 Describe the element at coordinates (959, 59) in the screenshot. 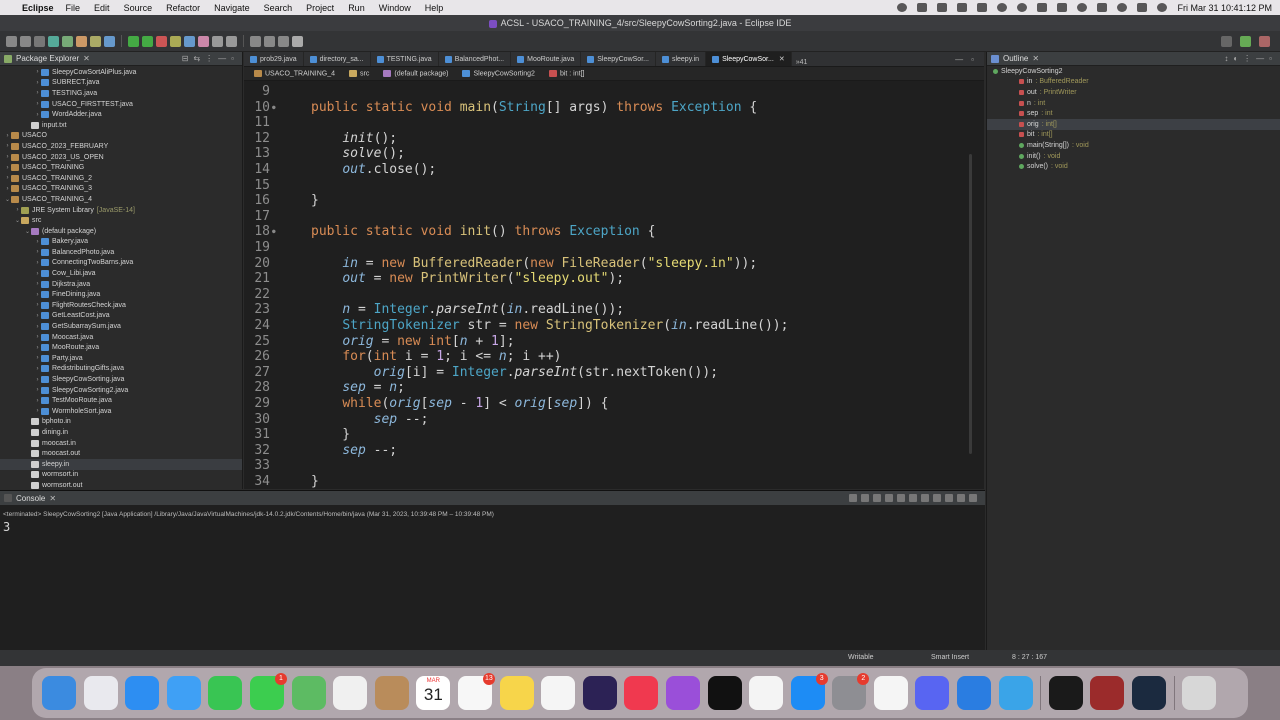

I see `minimize-icon: —` at that location.